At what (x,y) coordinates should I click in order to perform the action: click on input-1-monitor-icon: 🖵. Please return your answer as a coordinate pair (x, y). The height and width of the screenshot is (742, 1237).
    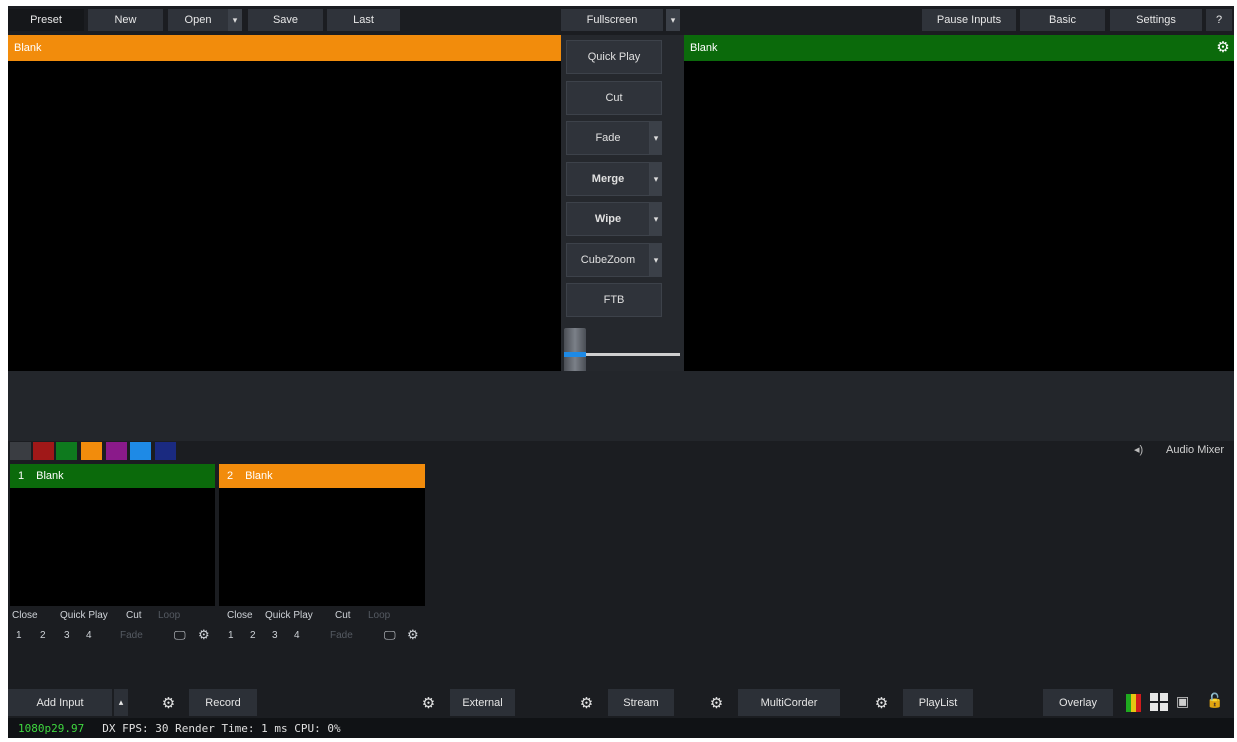
    Looking at the image, I should click on (180, 635).